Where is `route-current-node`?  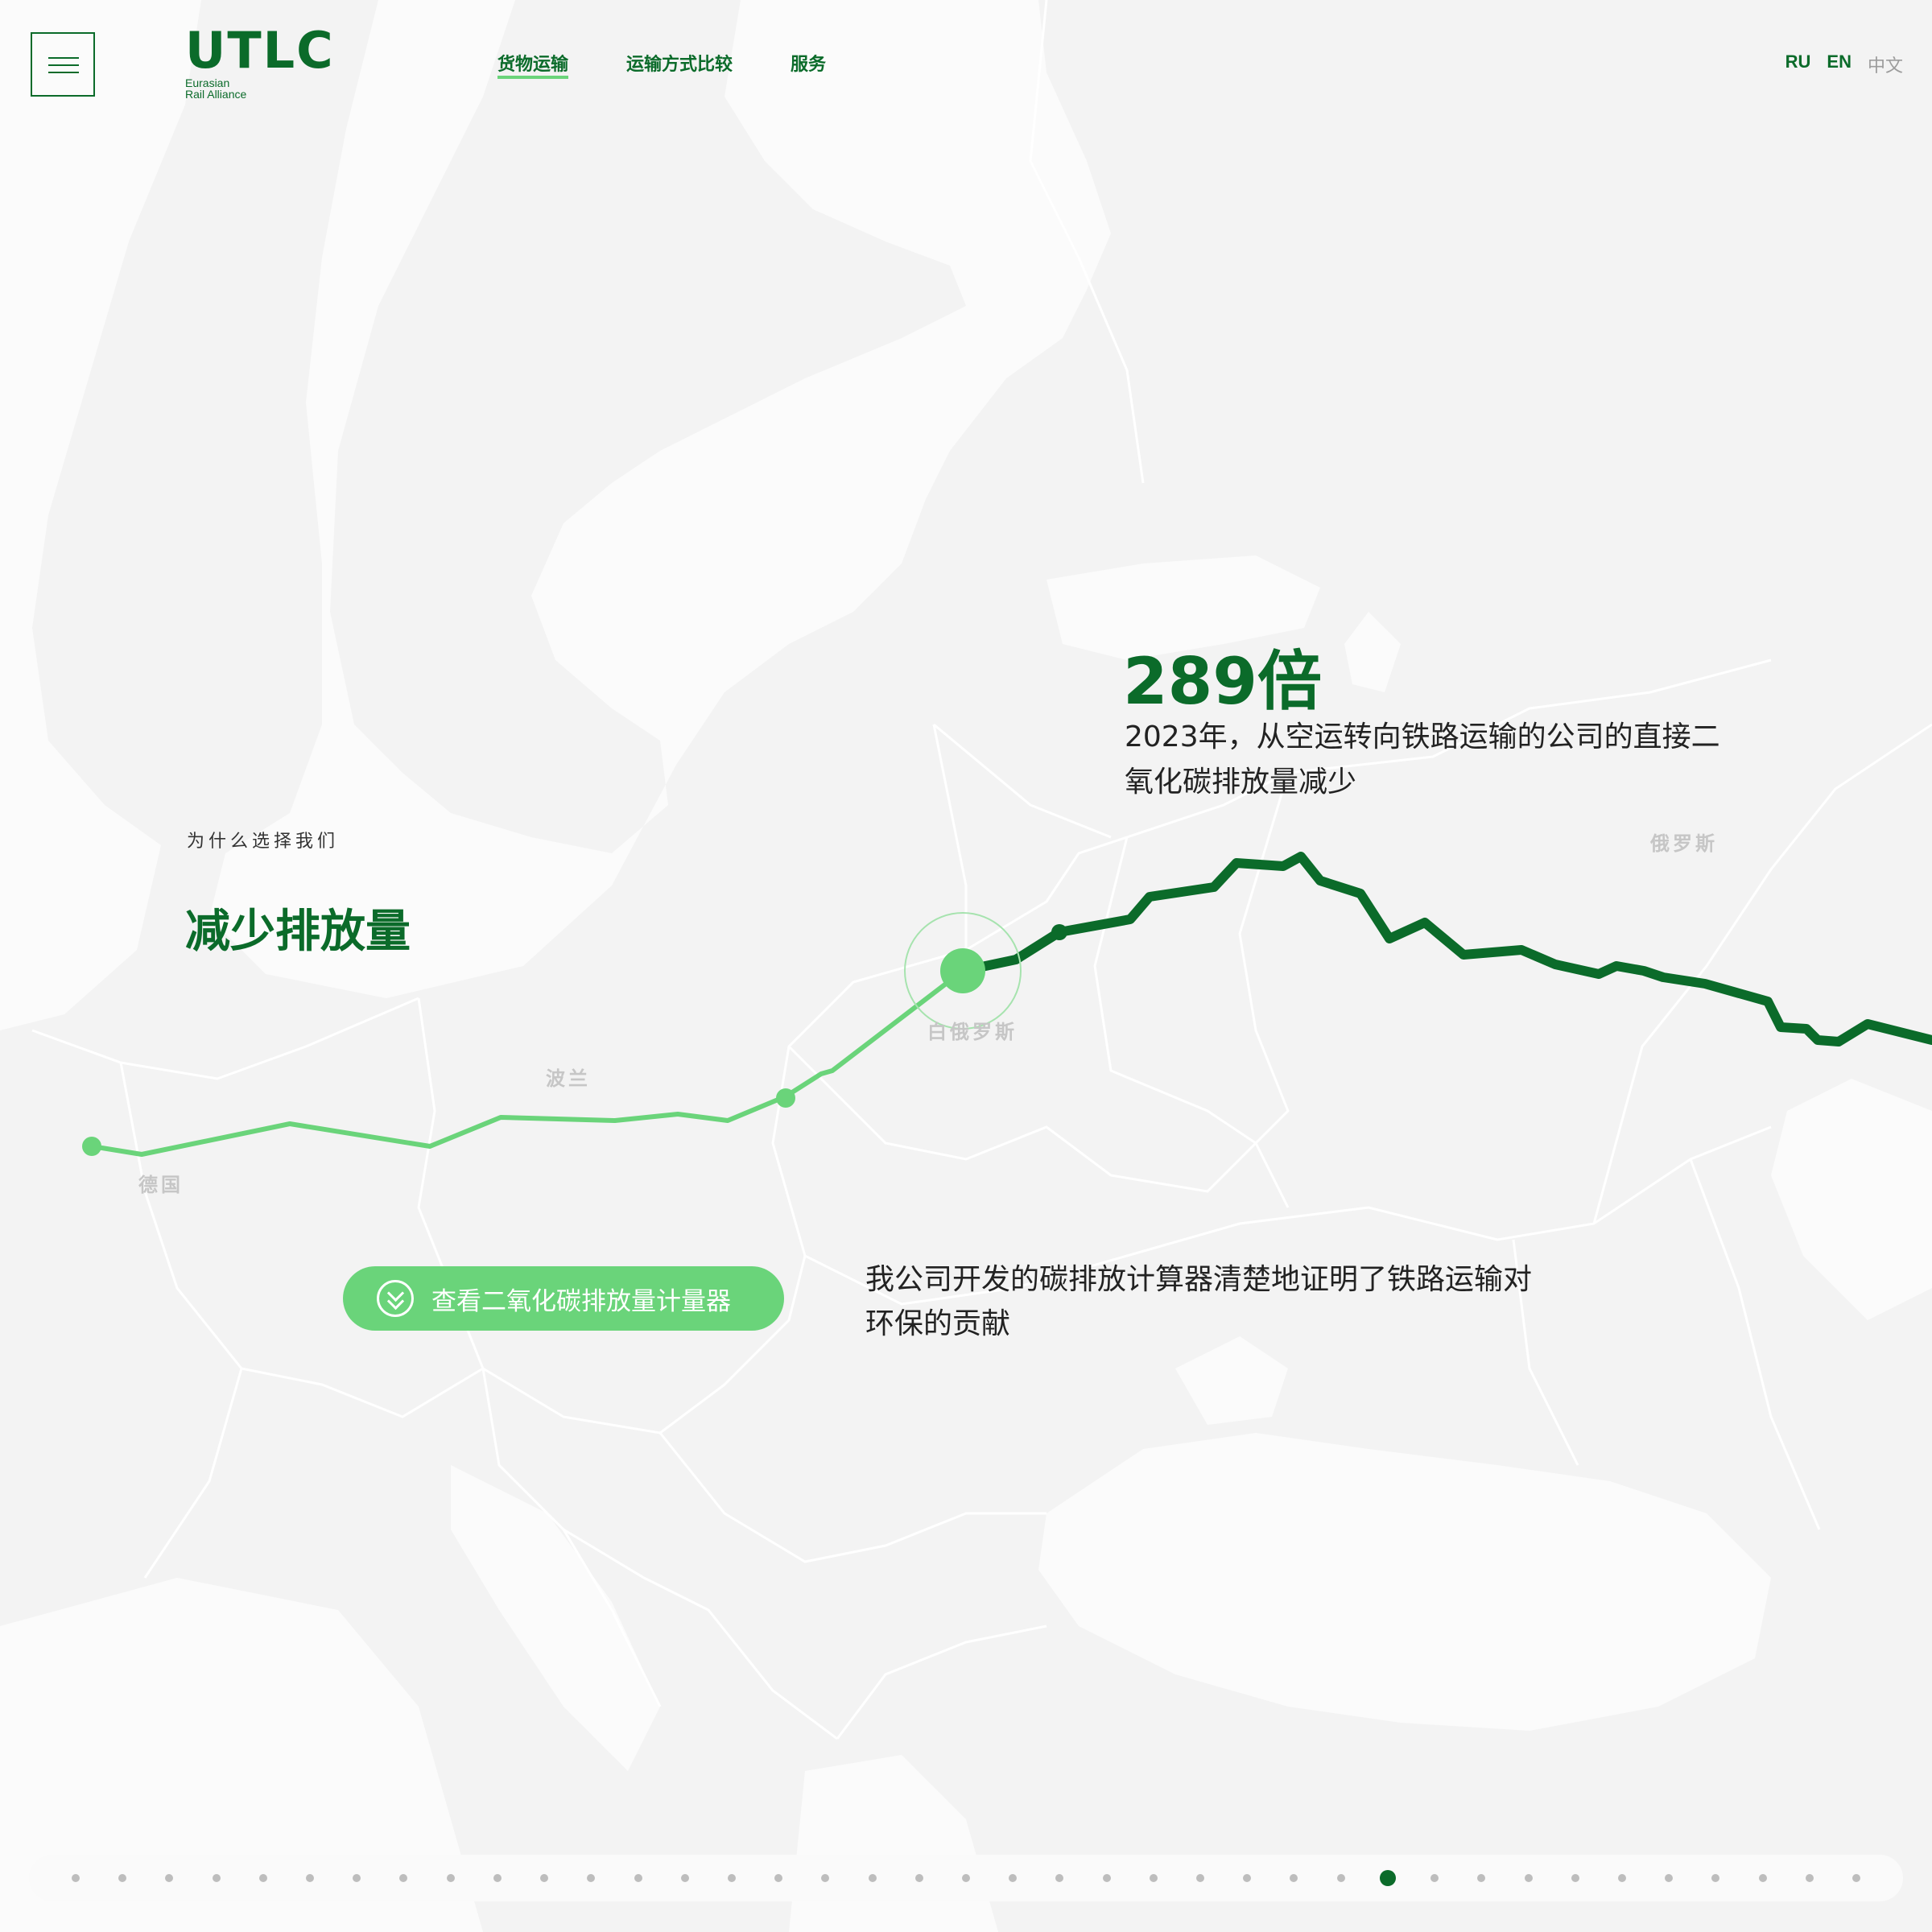
route-current-node is located at coordinates (962, 970).